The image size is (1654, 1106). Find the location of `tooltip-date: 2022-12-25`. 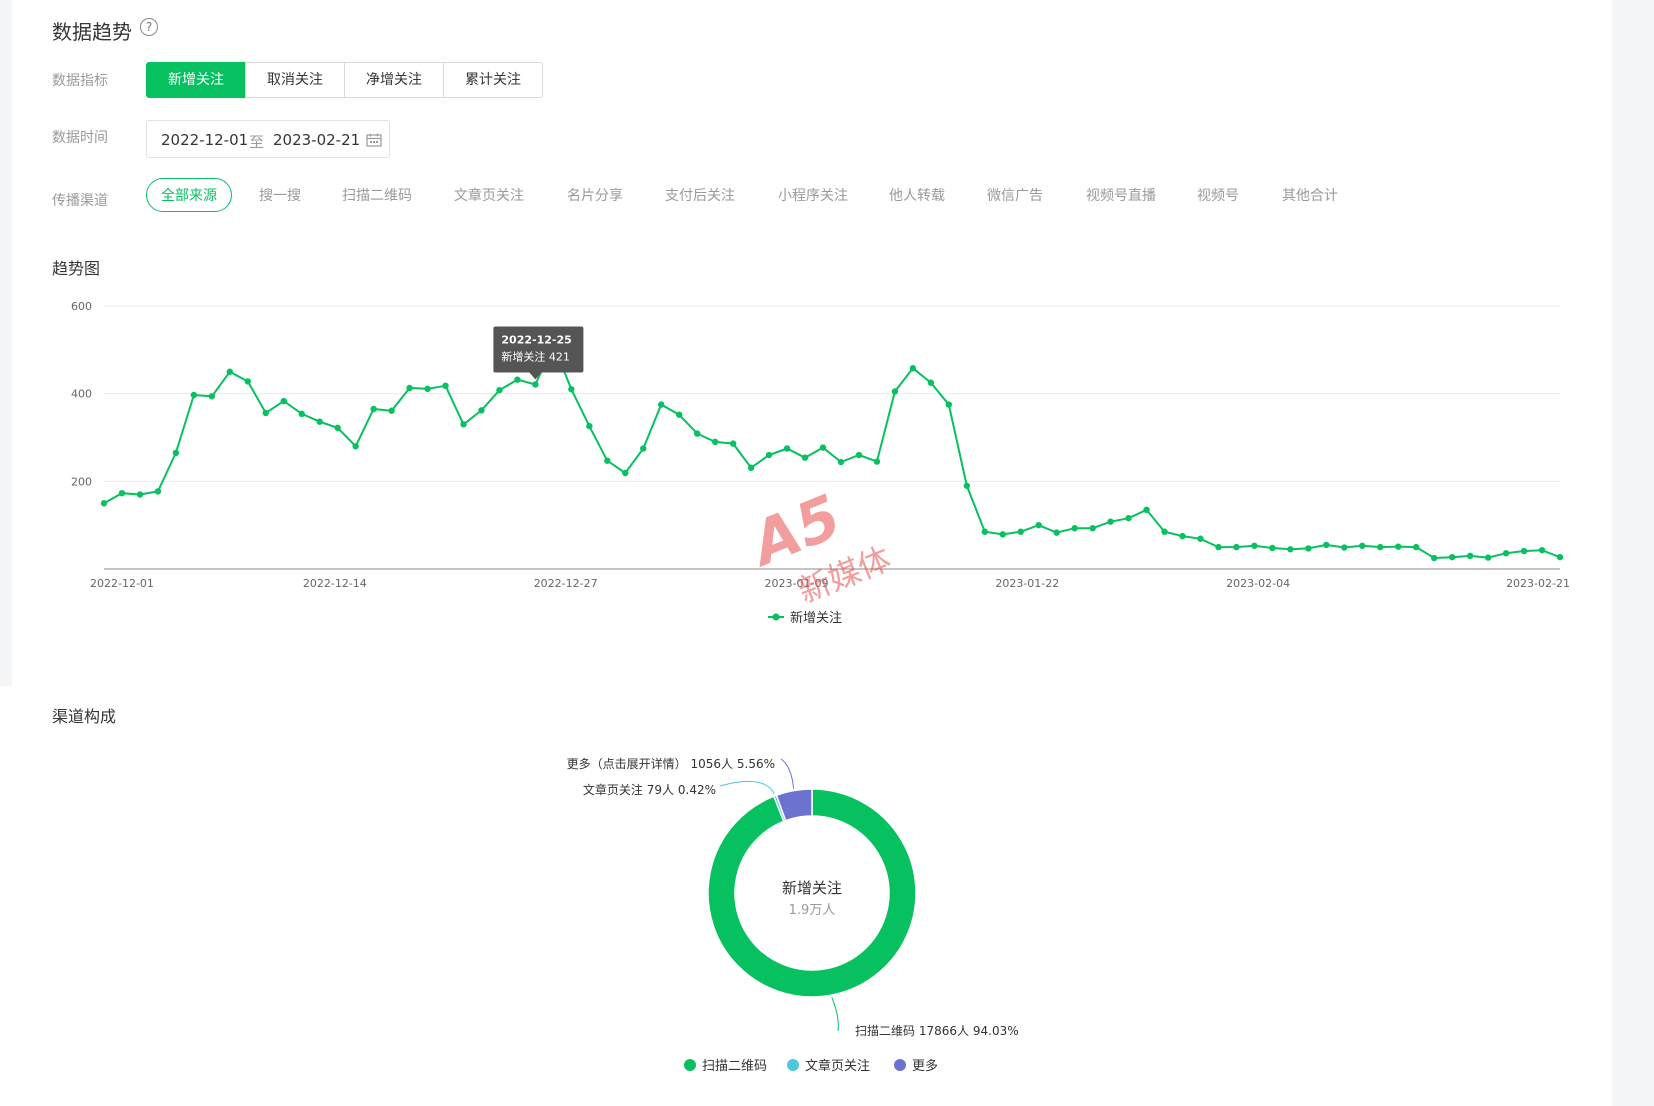

tooltip-date: 2022-12-25 is located at coordinates (536, 339).